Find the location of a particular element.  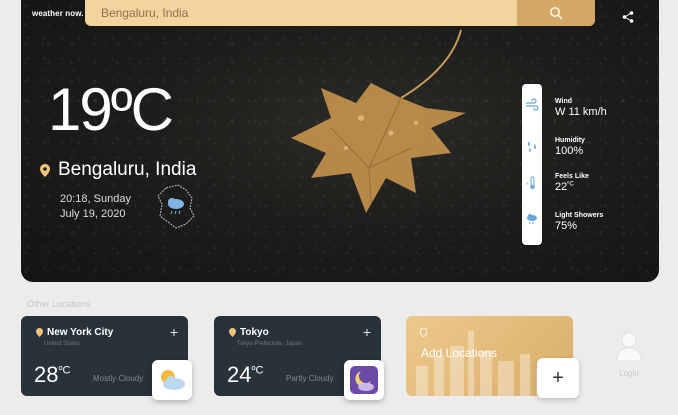

stat-feels-like: Feels Like 22ºC is located at coordinates (572, 183).